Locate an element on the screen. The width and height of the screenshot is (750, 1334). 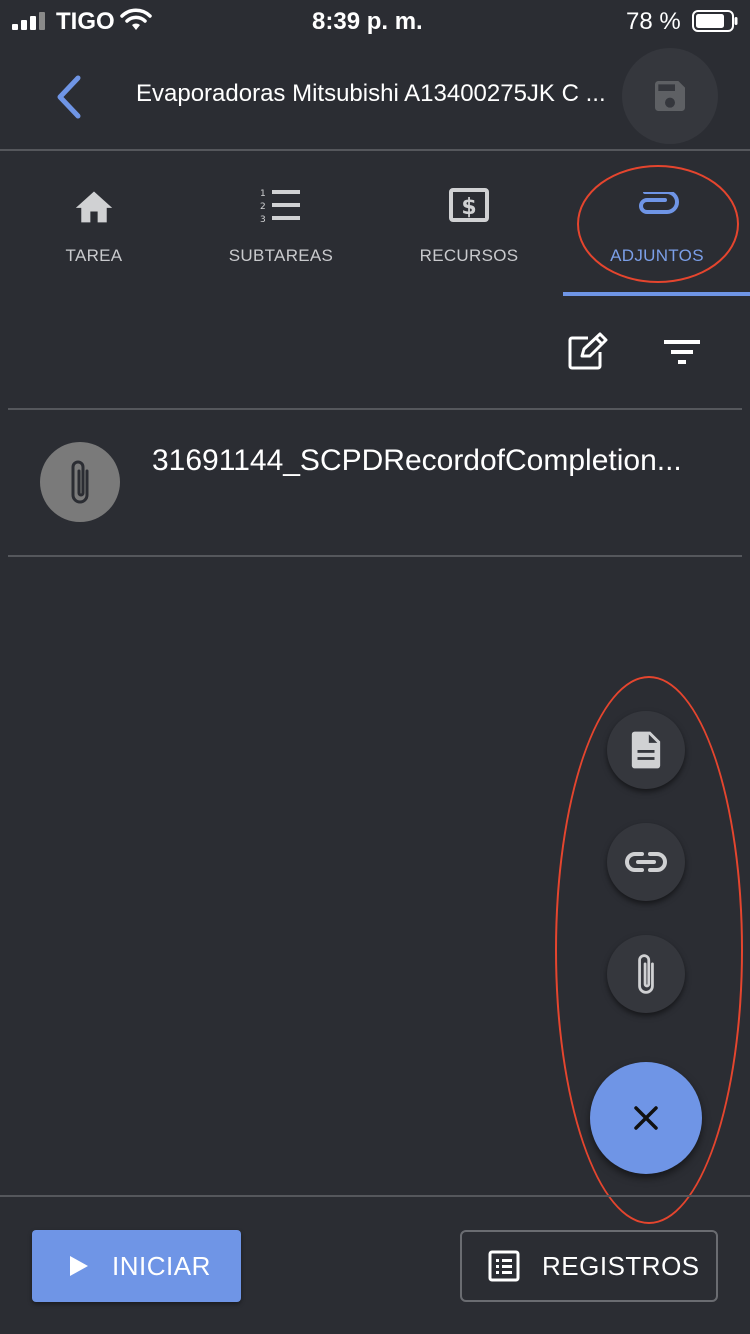
tab-adjuntos: ADJUNTOS is located at coordinates (656, 225).